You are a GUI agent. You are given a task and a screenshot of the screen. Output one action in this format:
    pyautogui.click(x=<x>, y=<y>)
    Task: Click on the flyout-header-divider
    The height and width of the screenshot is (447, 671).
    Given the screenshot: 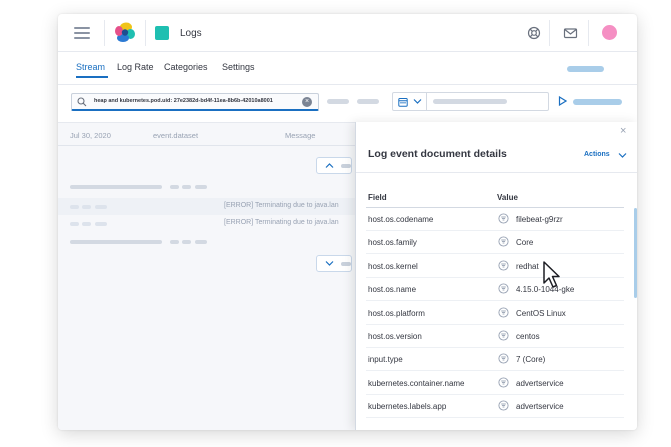 What is the action you would take?
    pyautogui.click(x=496, y=172)
    